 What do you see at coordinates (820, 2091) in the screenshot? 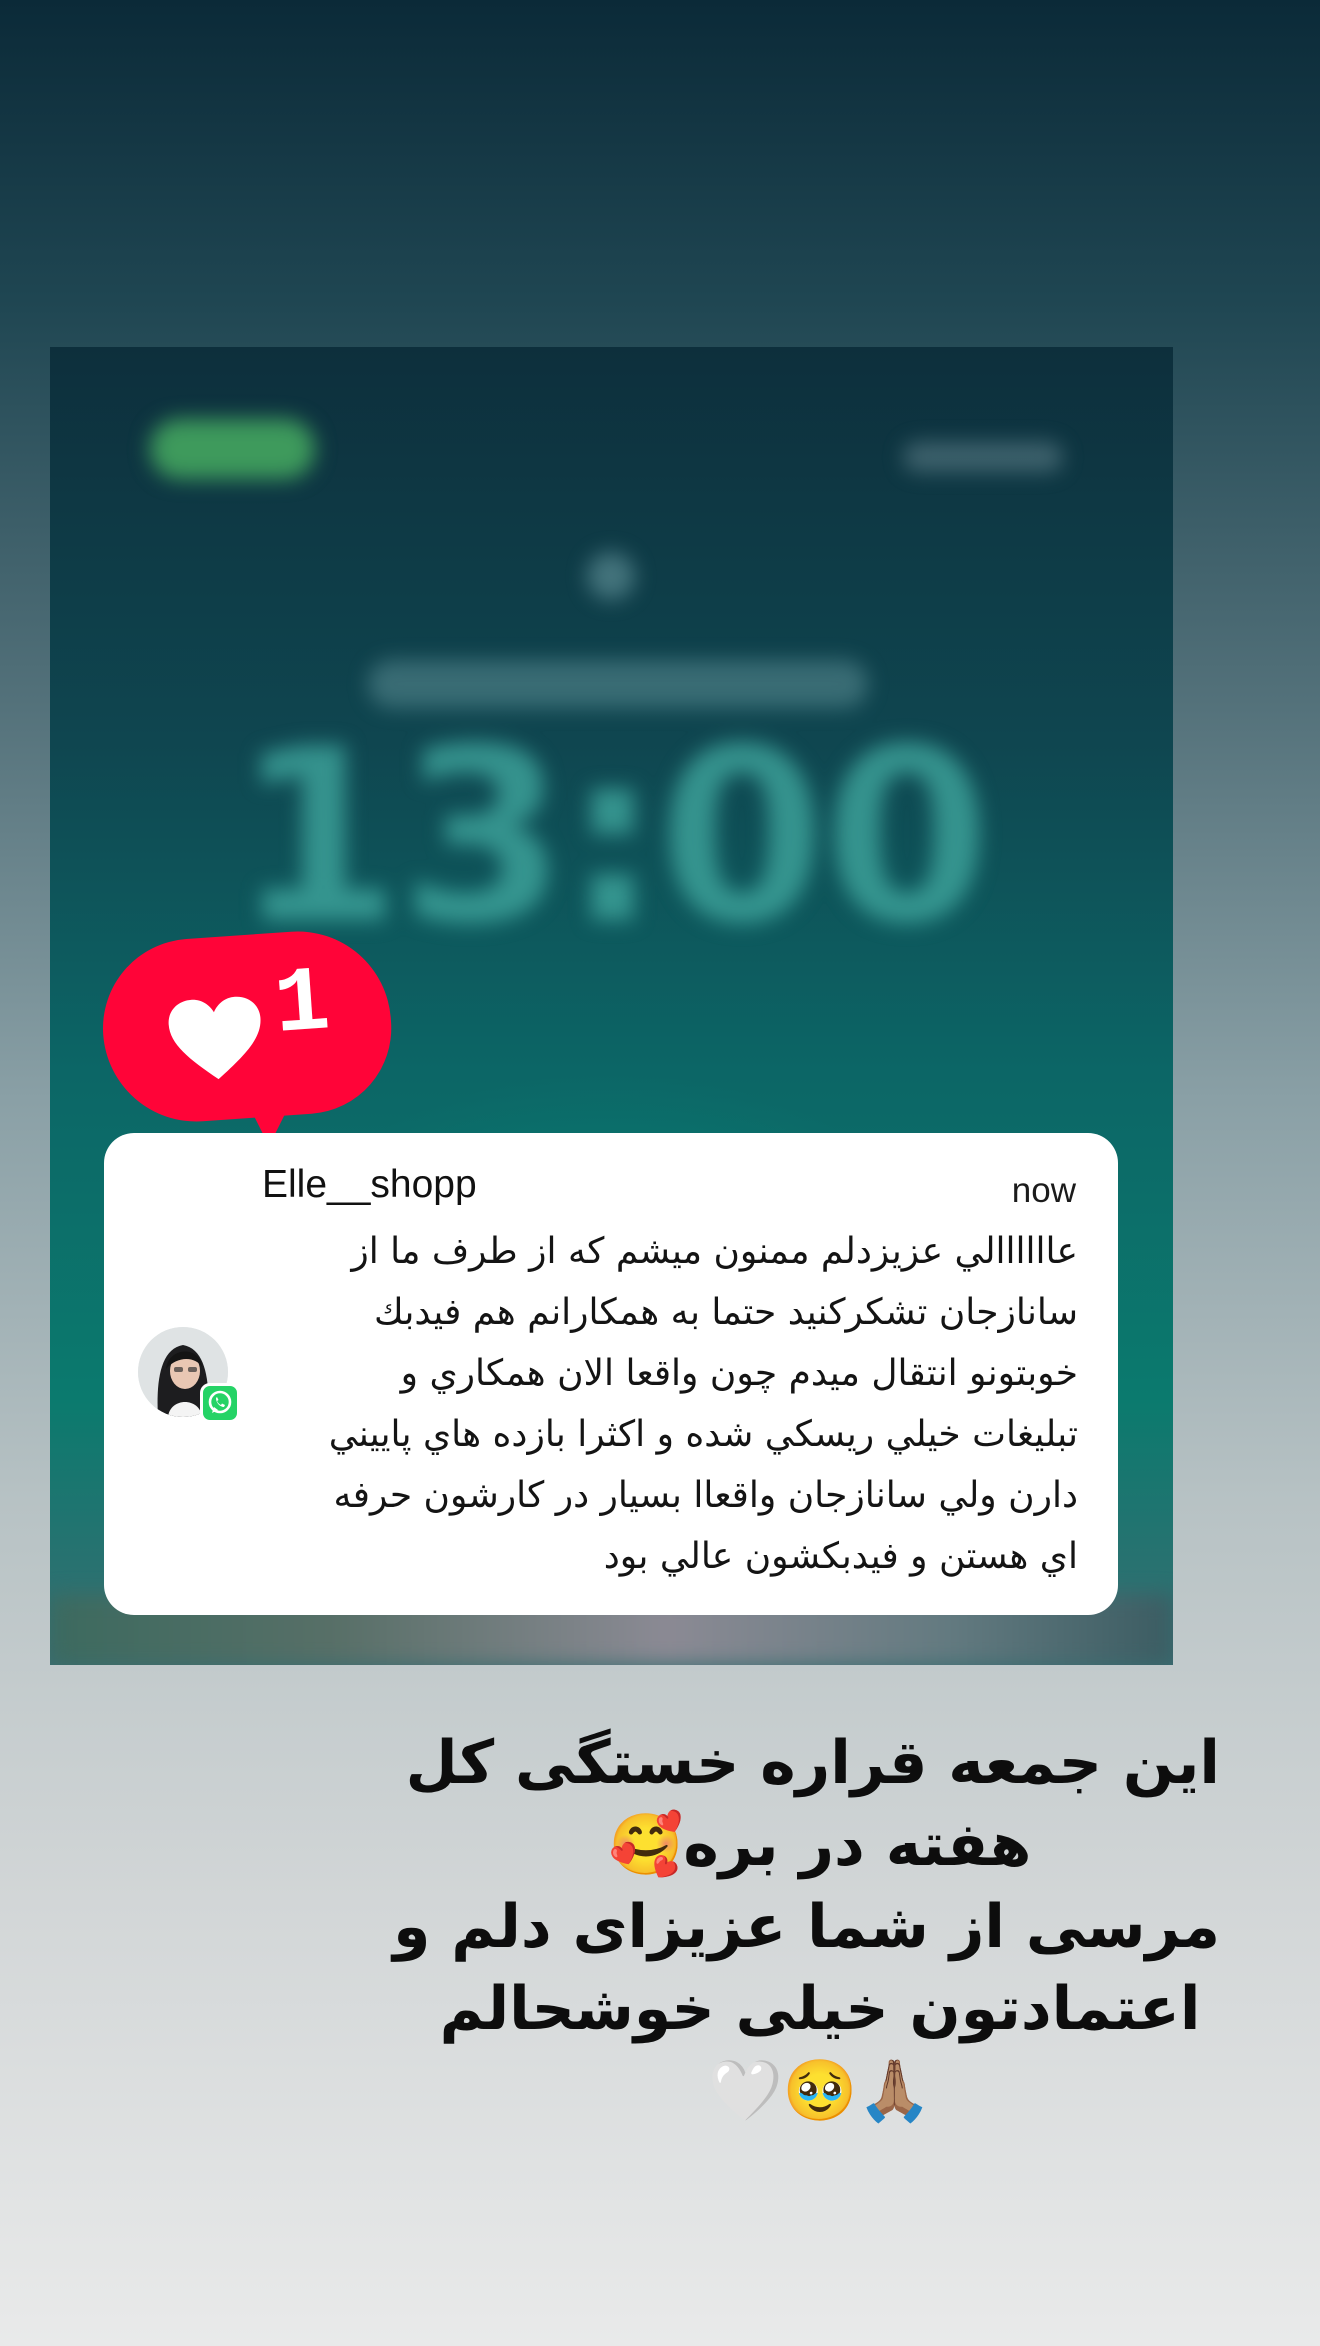
I see `caption-emoji-line: 🙏🏽🥹🤍` at bounding box center [820, 2091].